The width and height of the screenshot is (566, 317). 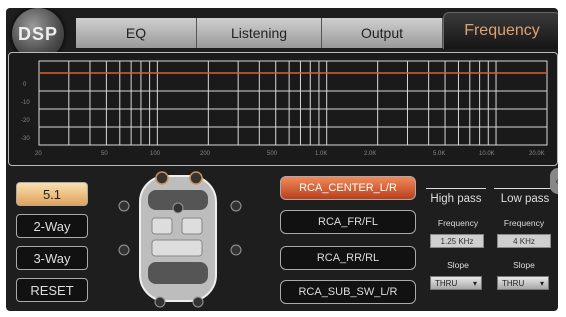 What do you see at coordinates (180, 238) in the screenshot?
I see `car-speaker-map` at bounding box center [180, 238].